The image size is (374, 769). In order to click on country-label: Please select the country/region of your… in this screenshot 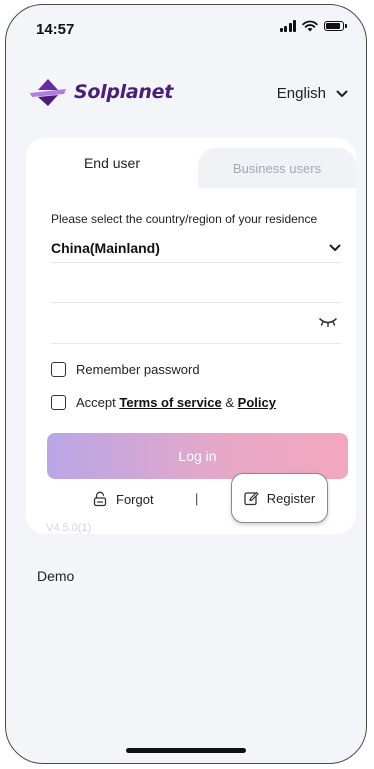, I will do `click(184, 219)`.